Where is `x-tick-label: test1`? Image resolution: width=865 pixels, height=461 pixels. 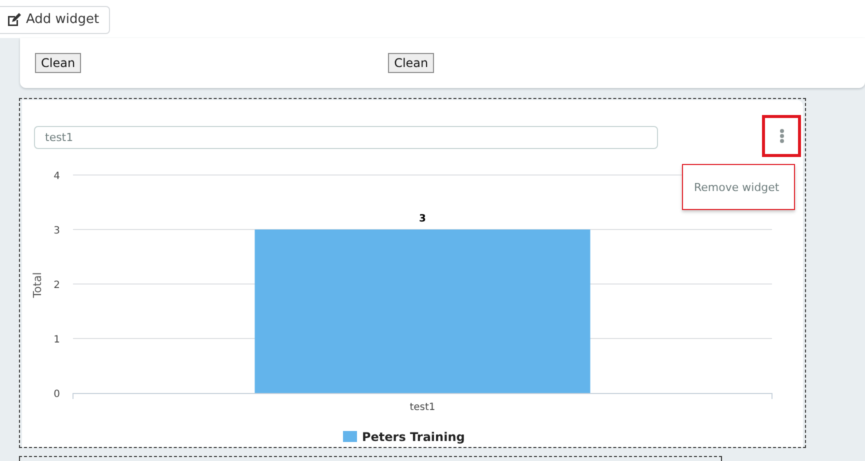
x-tick-label: test1 is located at coordinates (423, 407).